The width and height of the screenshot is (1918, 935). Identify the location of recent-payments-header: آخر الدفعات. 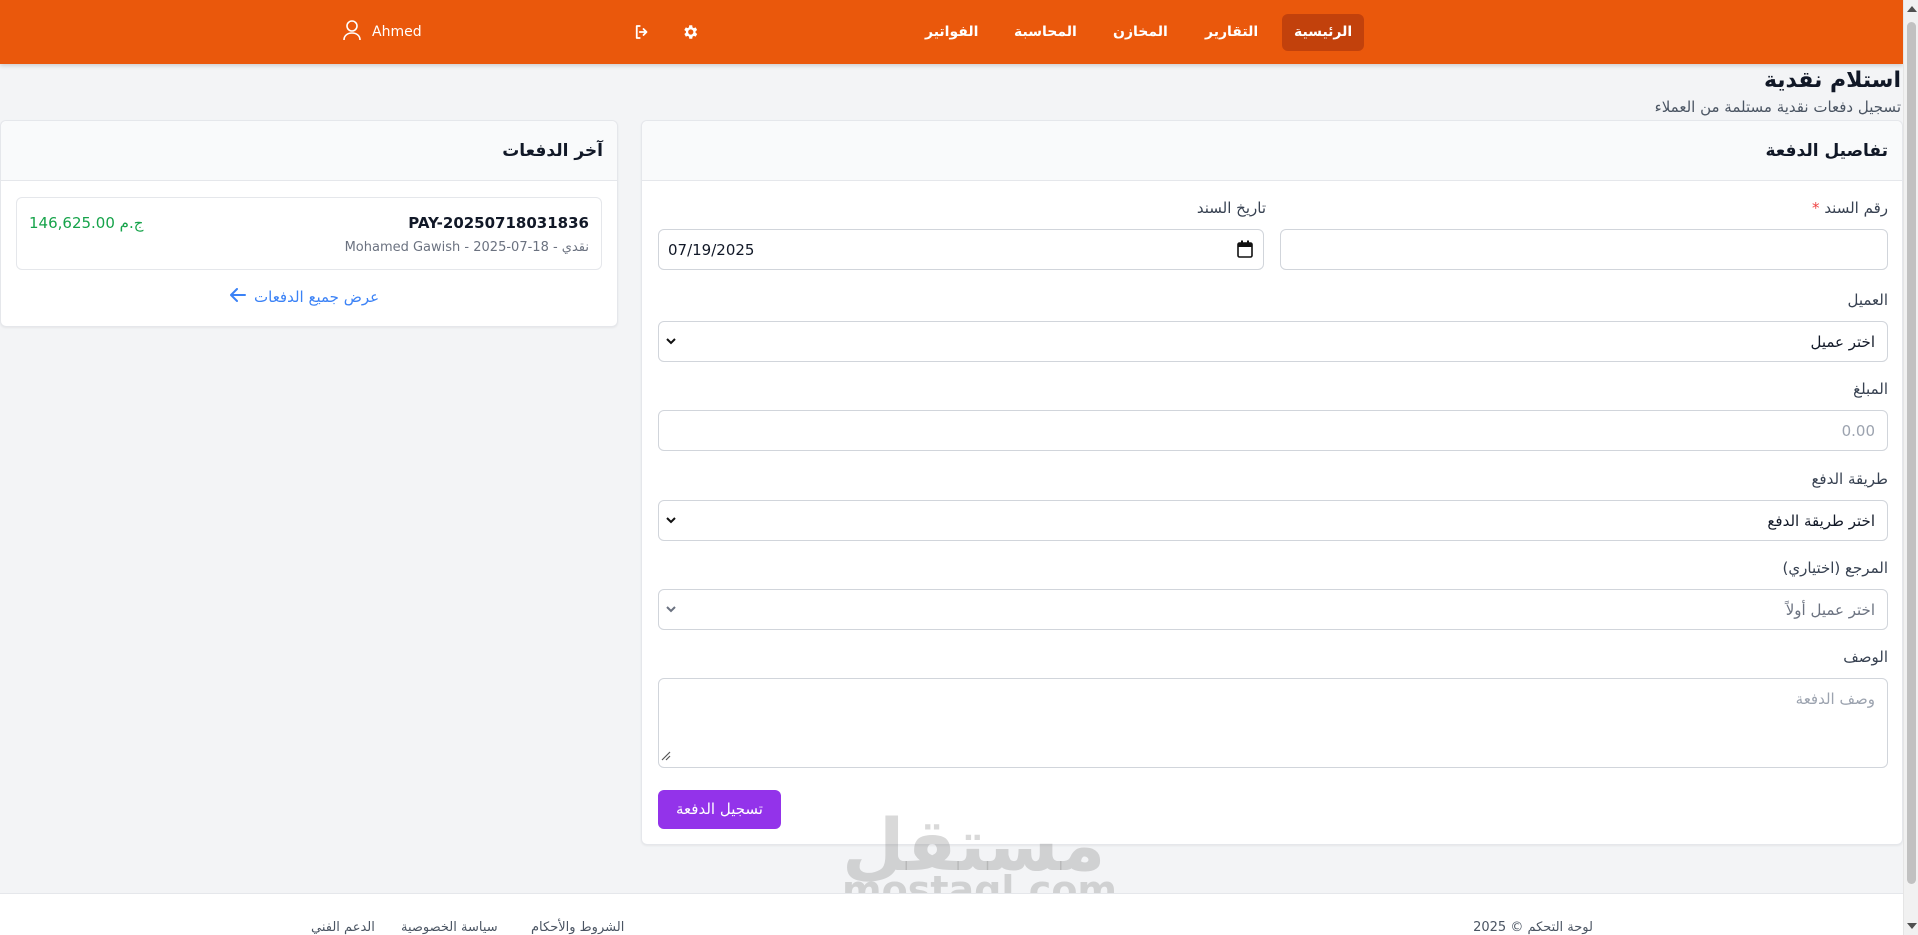
(309, 151).